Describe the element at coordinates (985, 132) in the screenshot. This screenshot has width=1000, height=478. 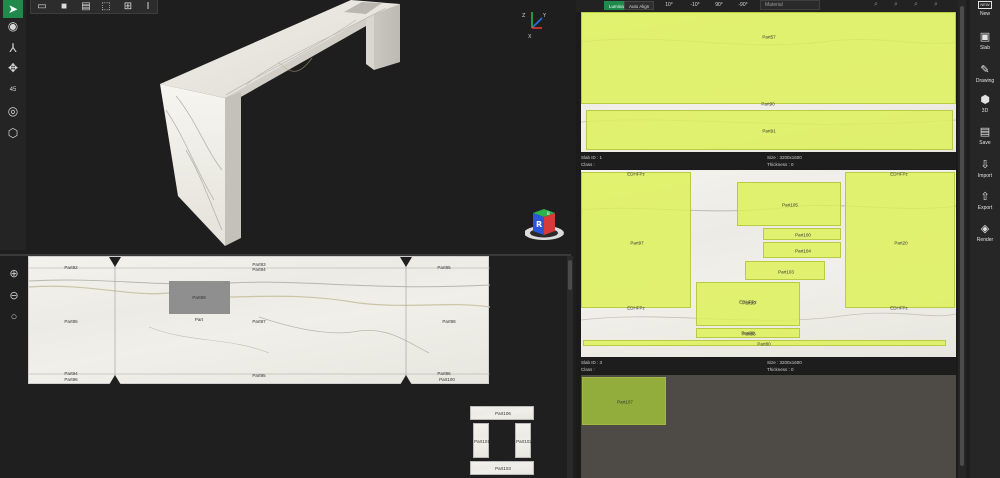
I see `save-icon: ▤` at that location.